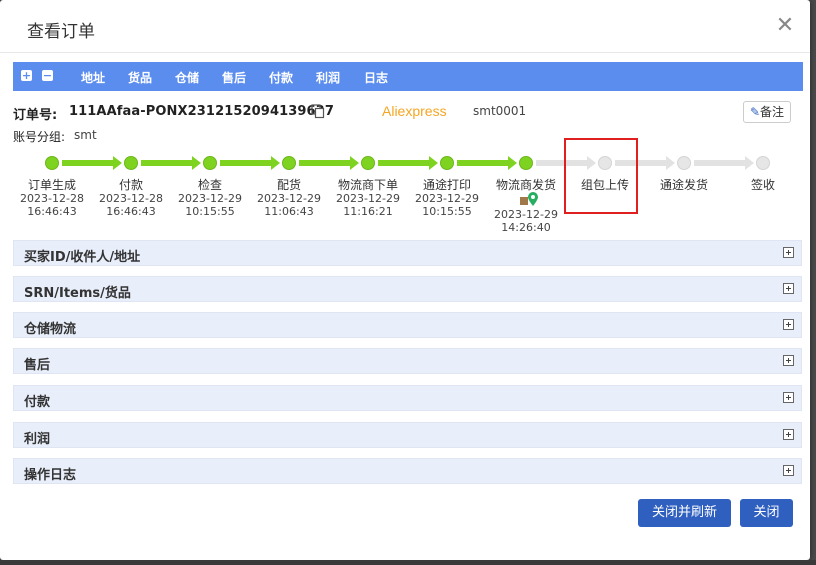 This screenshot has width=816, height=565. Describe the element at coordinates (766, 513) in the screenshot. I see `close-button: 关闭` at that location.